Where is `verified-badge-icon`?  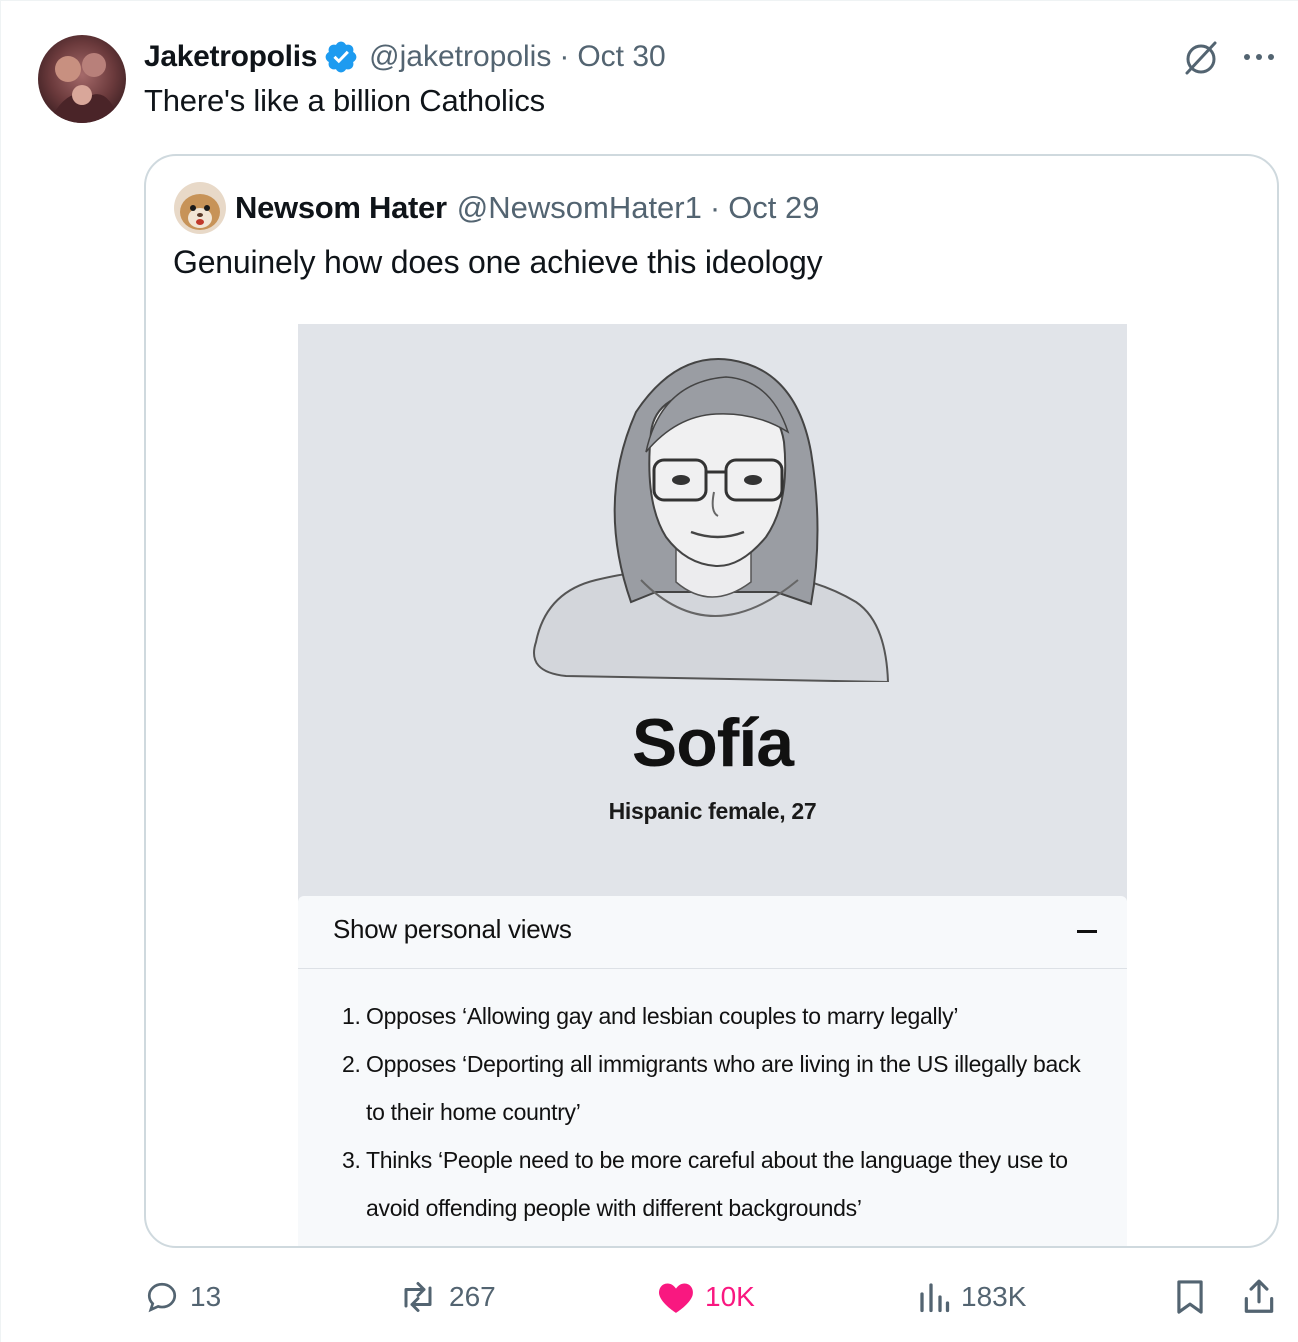 verified-badge-icon is located at coordinates (341, 57).